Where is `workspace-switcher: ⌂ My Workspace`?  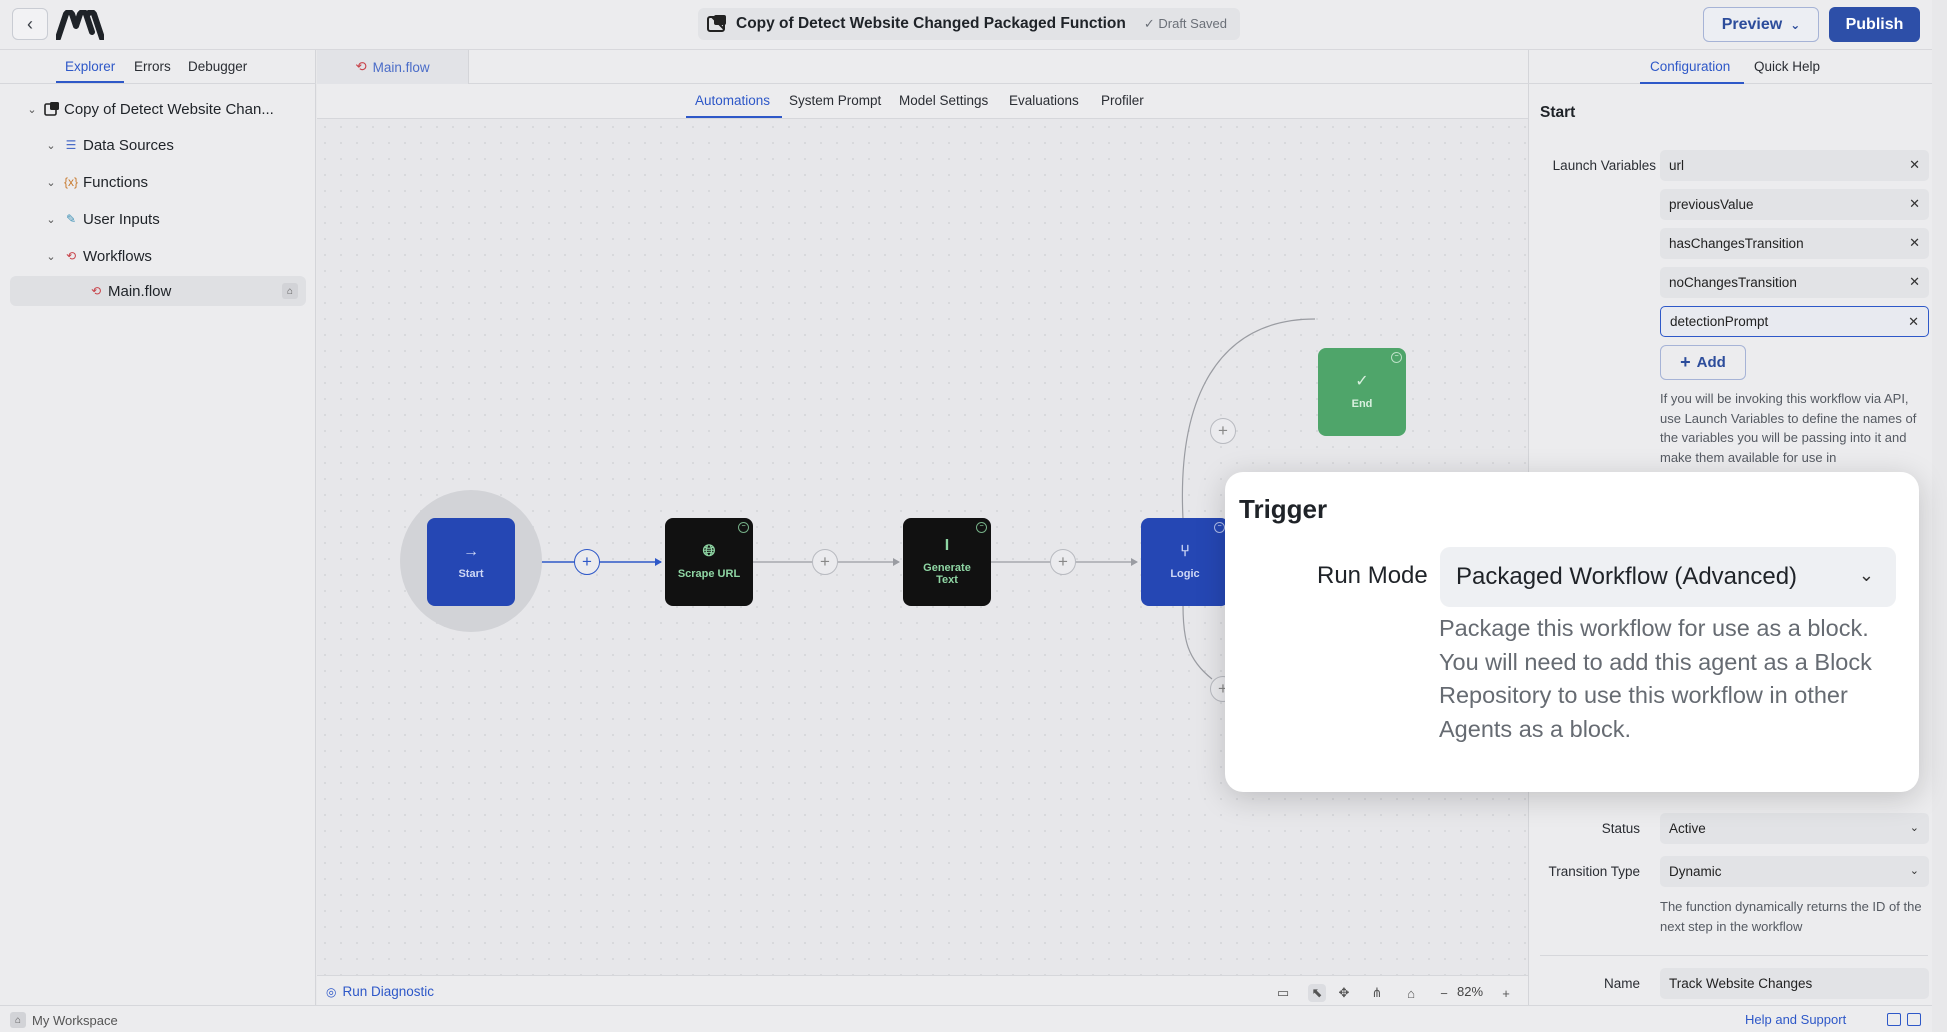
workspace-switcher: ⌂ My Workspace is located at coordinates (64, 1020).